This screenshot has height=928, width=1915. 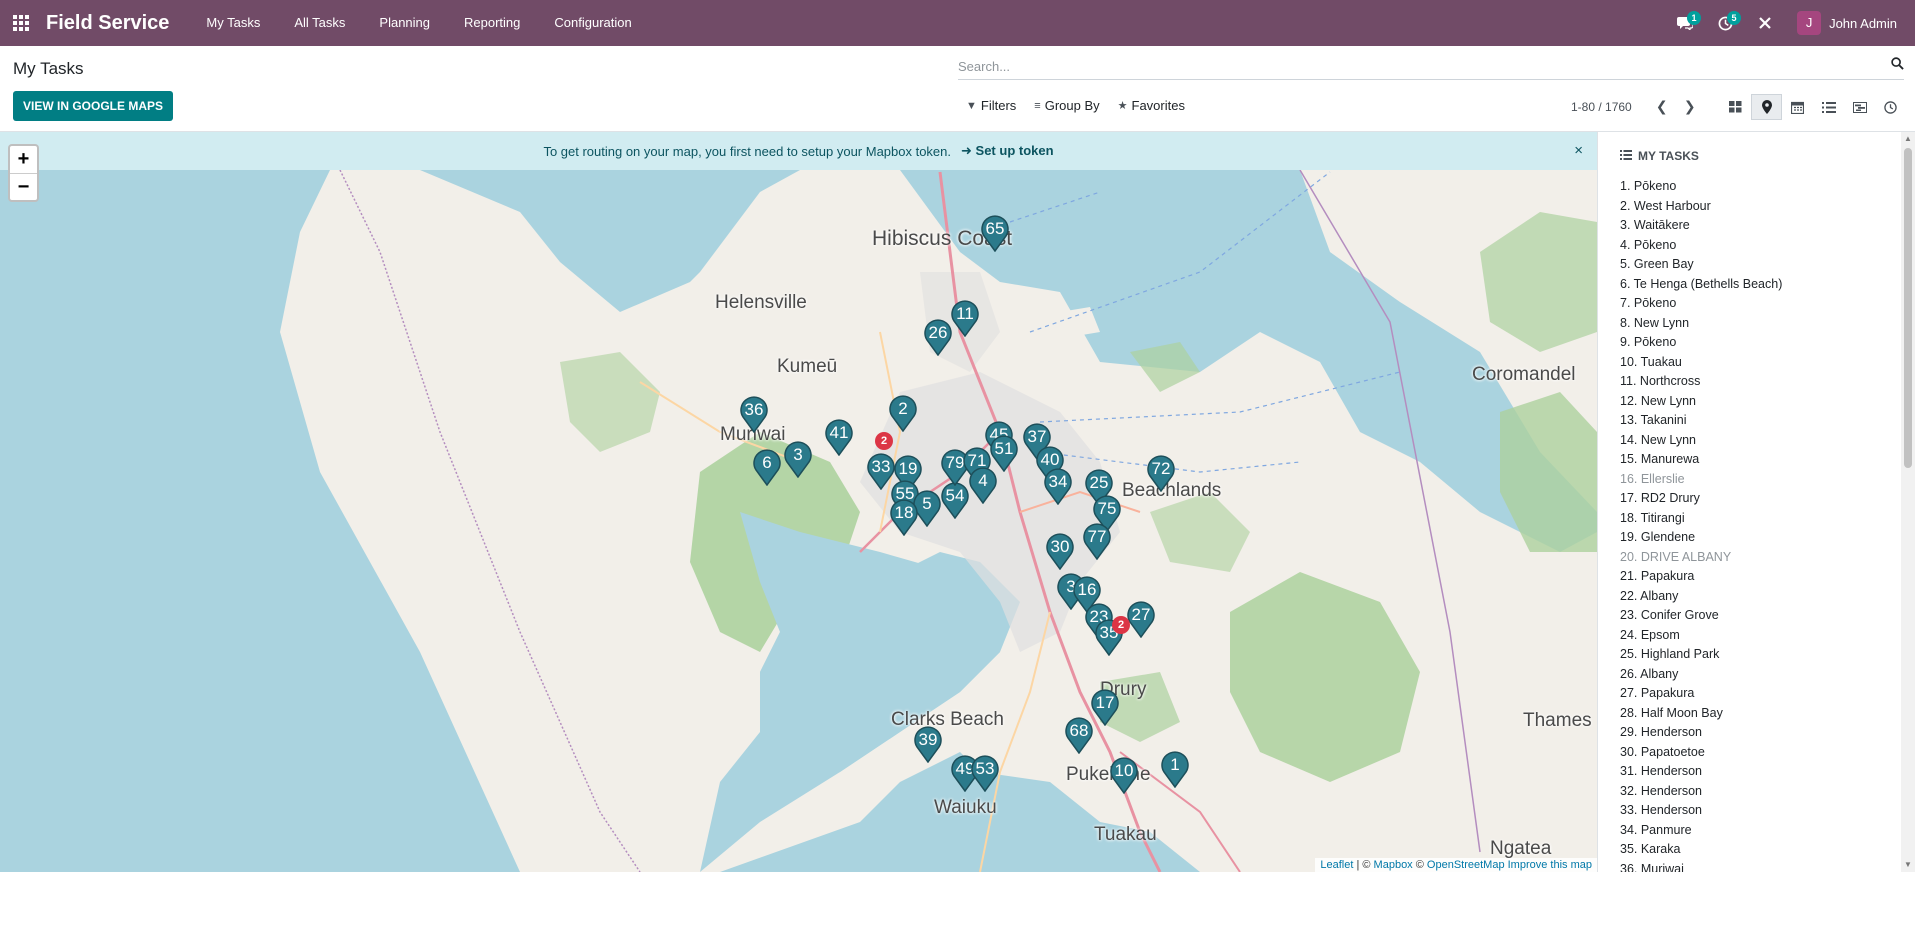 What do you see at coordinates (1701, 421) in the screenshot?
I see `task-list-item: 13. Takanini` at bounding box center [1701, 421].